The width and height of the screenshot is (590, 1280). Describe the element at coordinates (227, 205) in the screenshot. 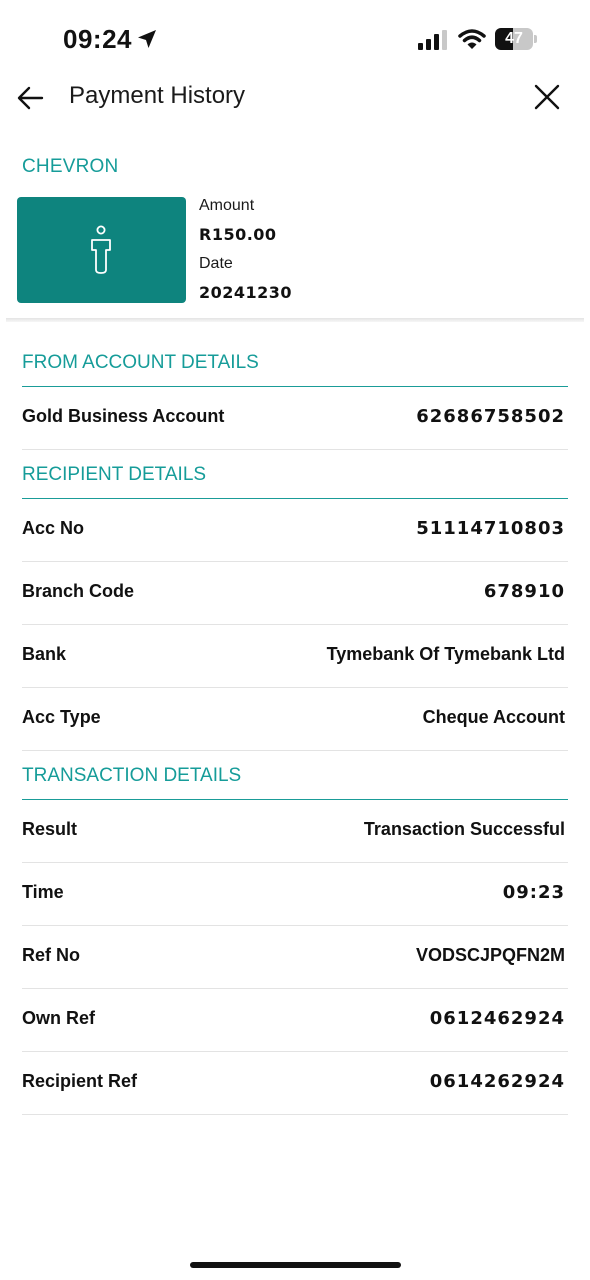

I see `amount-label: Amount` at that location.